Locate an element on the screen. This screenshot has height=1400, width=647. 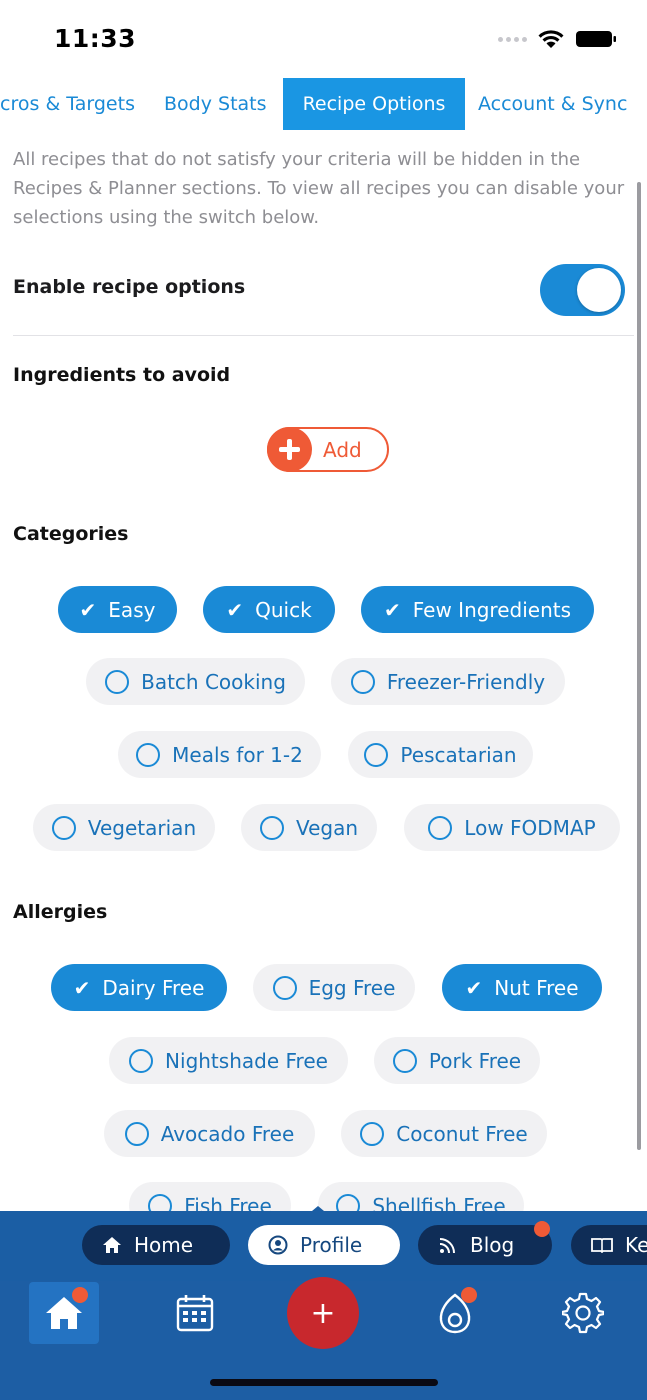
pill-keto: Ke is located at coordinates (609, 1245).